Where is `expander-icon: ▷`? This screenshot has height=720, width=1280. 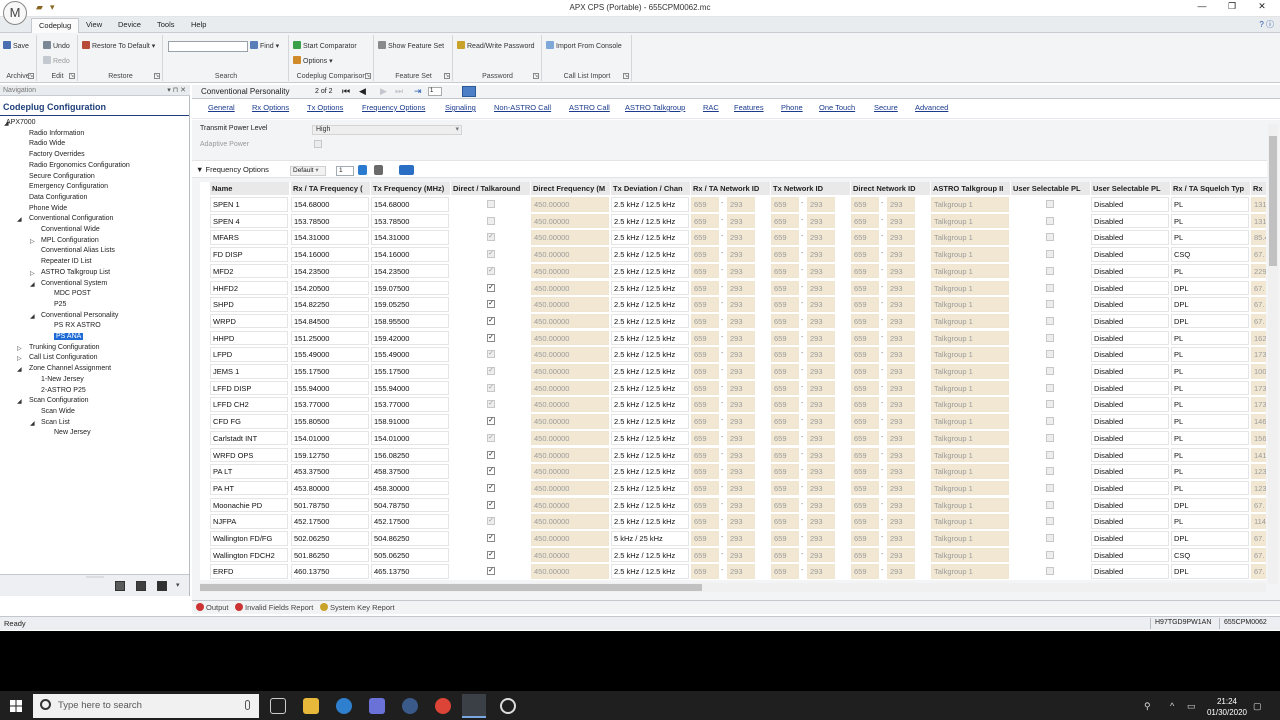
expander-icon: ▷ is located at coordinates (32, 273).